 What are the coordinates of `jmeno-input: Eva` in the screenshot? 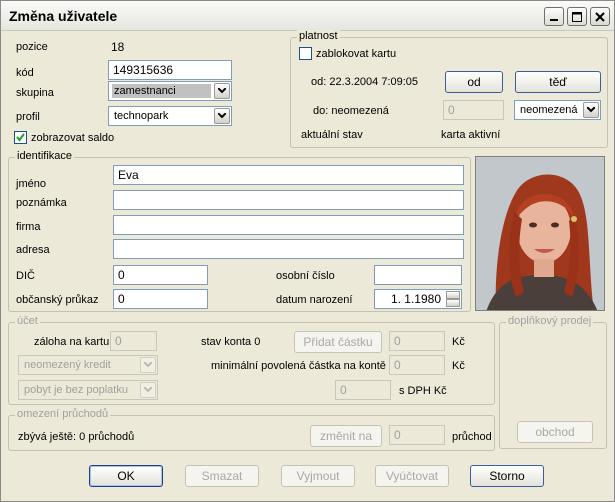 It's located at (288, 175).